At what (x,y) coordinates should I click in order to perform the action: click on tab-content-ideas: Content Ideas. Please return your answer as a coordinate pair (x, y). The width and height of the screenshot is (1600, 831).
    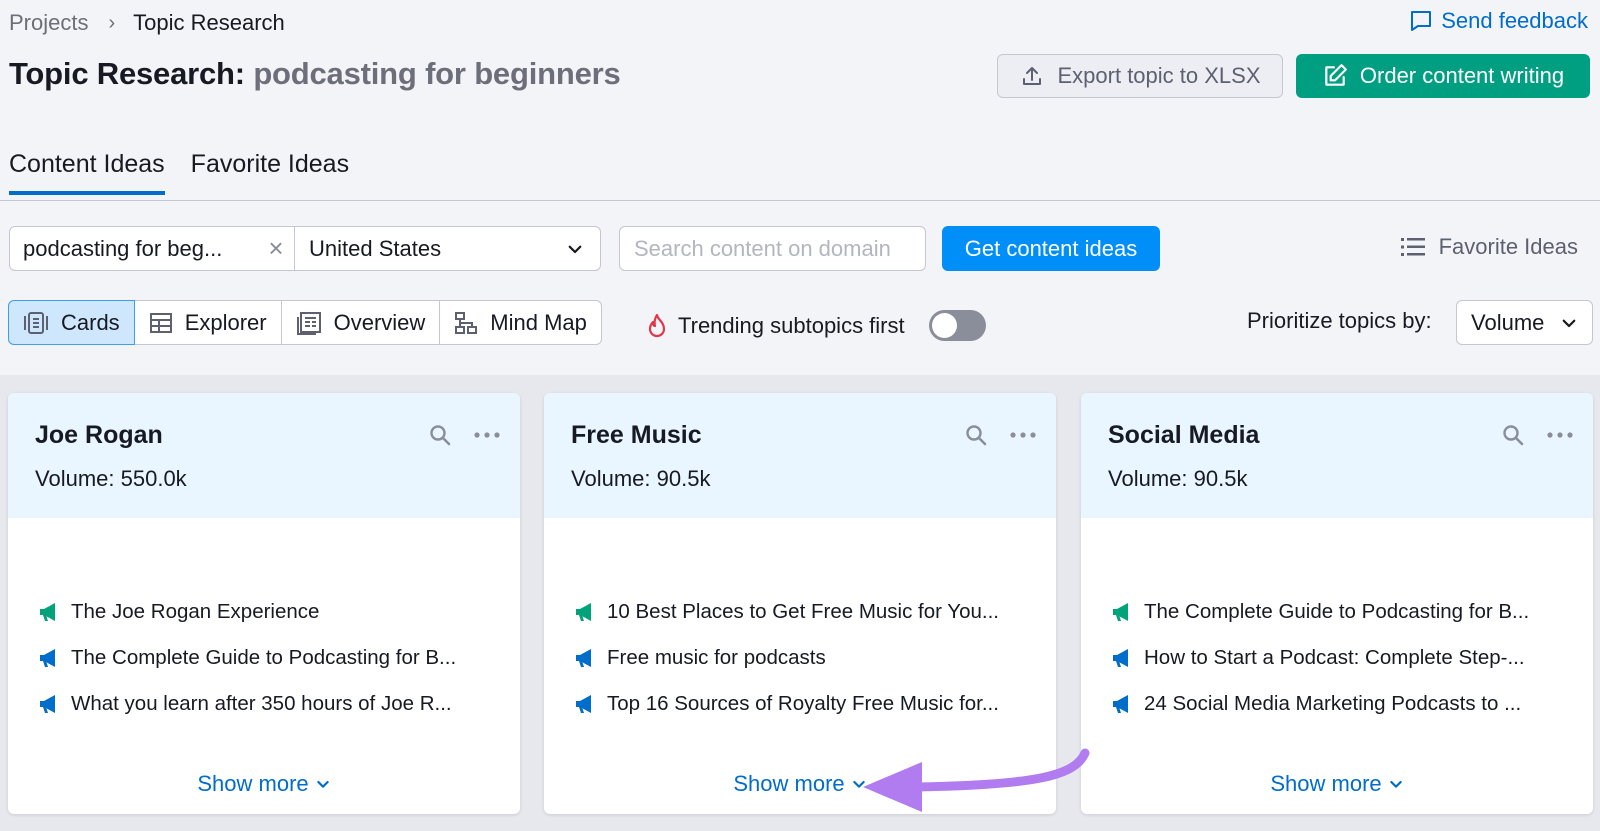
    Looking at the image, I should click on (87, 172).